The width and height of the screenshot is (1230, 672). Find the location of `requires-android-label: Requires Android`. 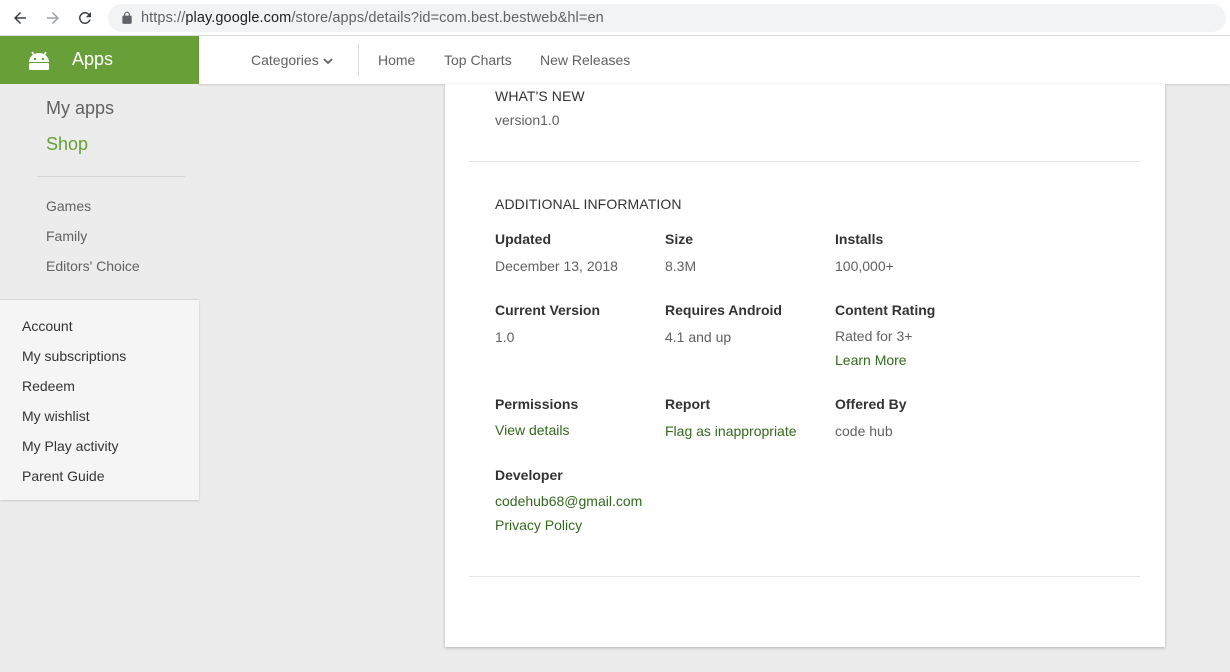

requires-android-label: Requires Android is located at coordinates (723, 310).